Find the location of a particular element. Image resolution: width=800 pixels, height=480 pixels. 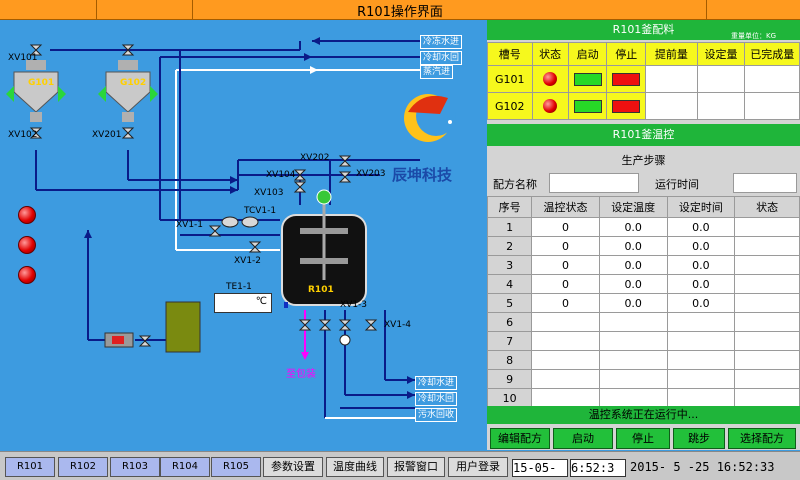

charging-stop-cell is located at coordinates (626, 79).